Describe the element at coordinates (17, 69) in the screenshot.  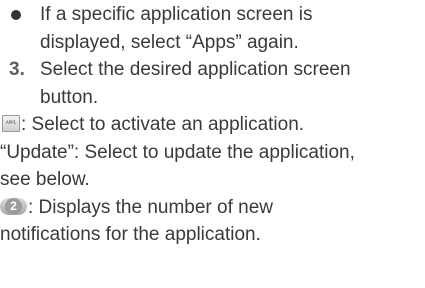
I see `step-number: 3.` at that location.